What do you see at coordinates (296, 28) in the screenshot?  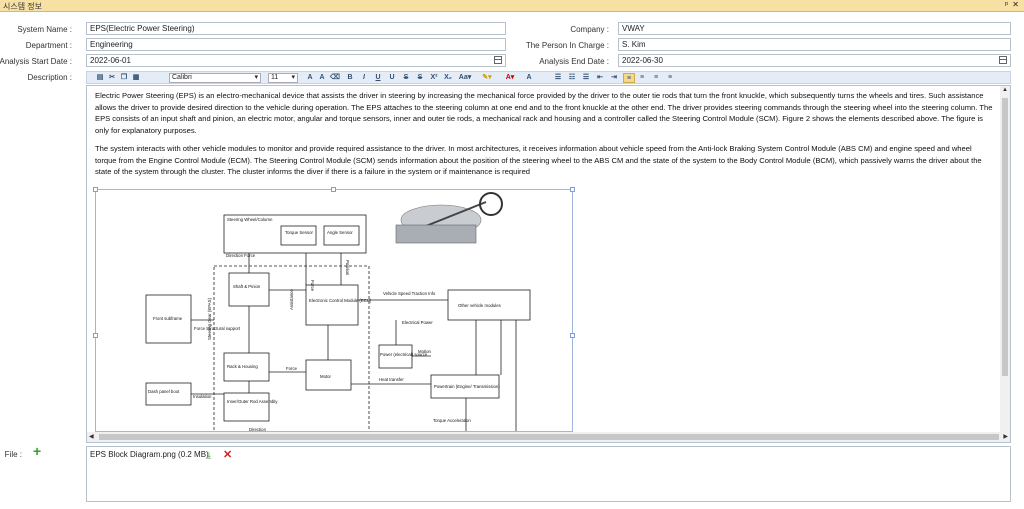 I see `system-name-input: EPS(Electric Power Steering)` at bounding box center [296, 28].